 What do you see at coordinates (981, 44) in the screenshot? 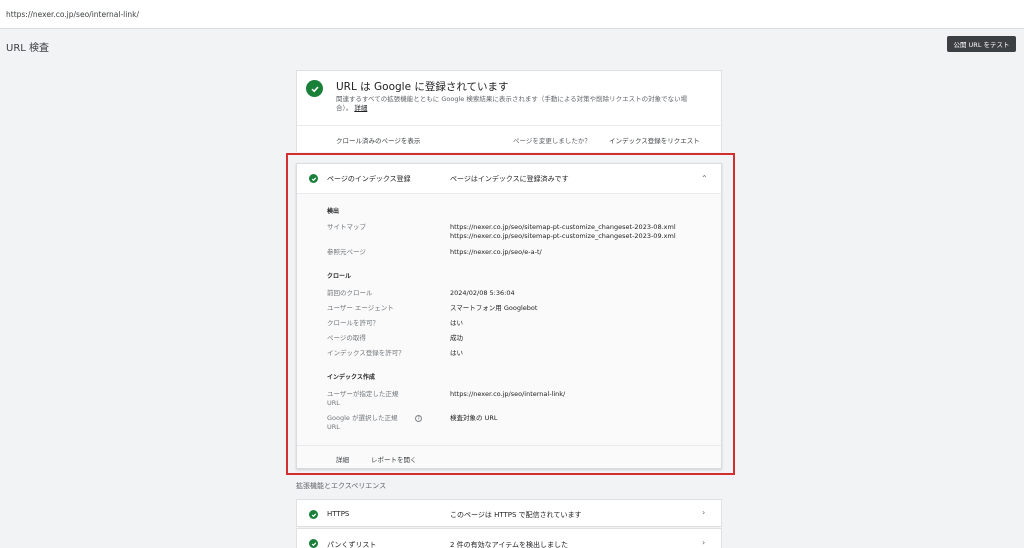
I see `test-live-url-button: 公開 URL をテスト` at bounding box center [981, 44].